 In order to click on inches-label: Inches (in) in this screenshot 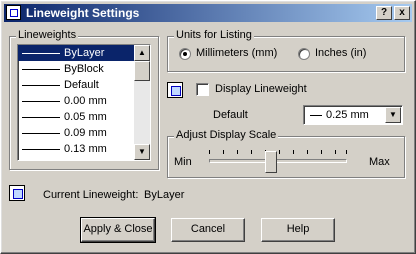, I will do `click(341, 53)`.